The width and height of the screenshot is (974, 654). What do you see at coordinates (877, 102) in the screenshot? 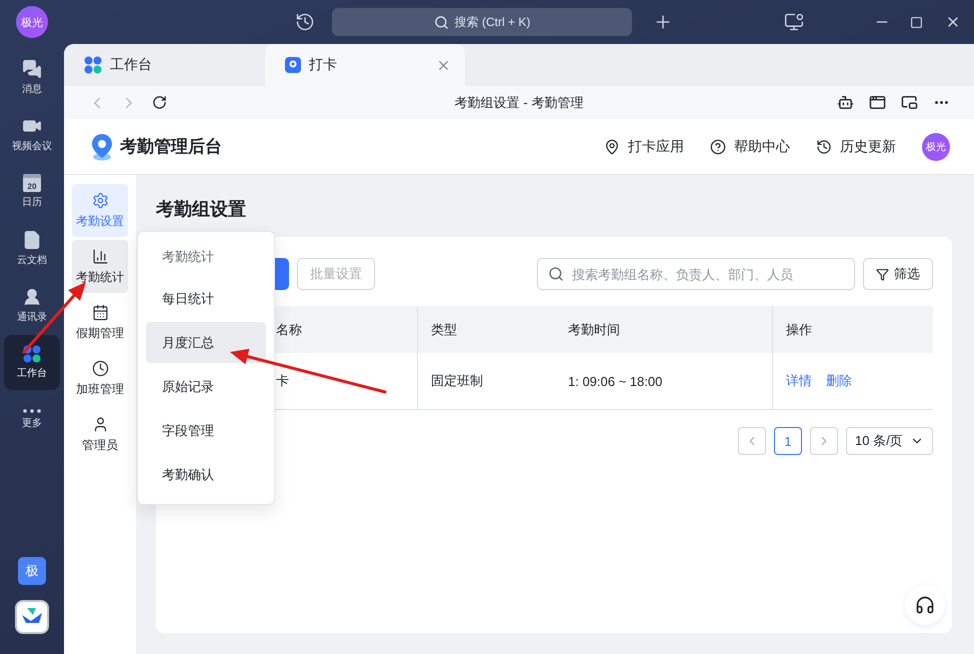
I see `window-icon` at bounding box center [877, 102].